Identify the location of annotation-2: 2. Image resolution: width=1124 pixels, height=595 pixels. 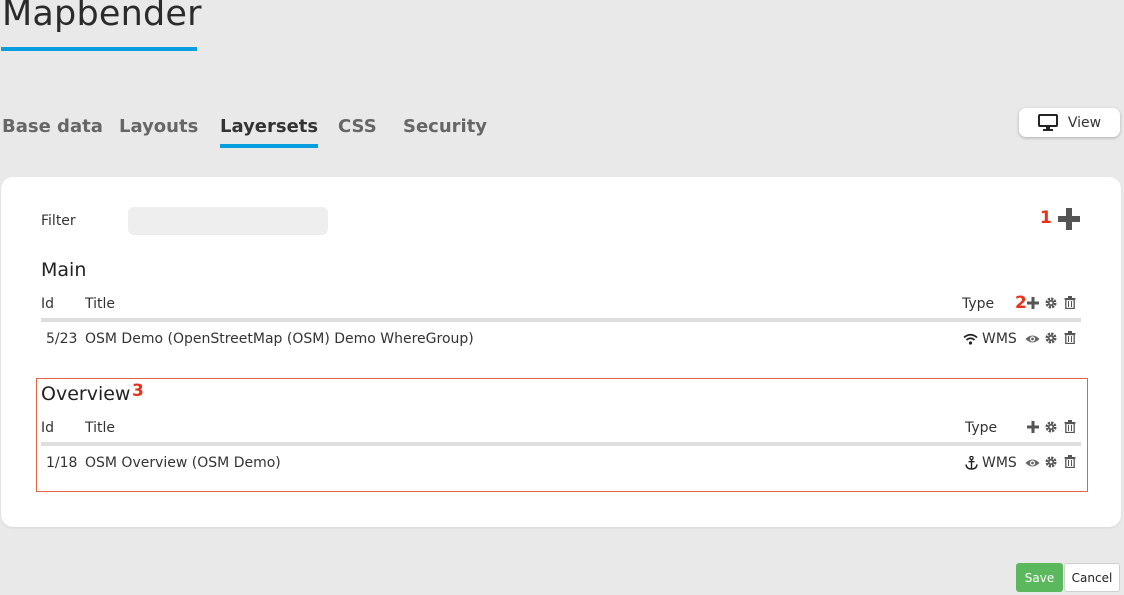
(1021, 303).